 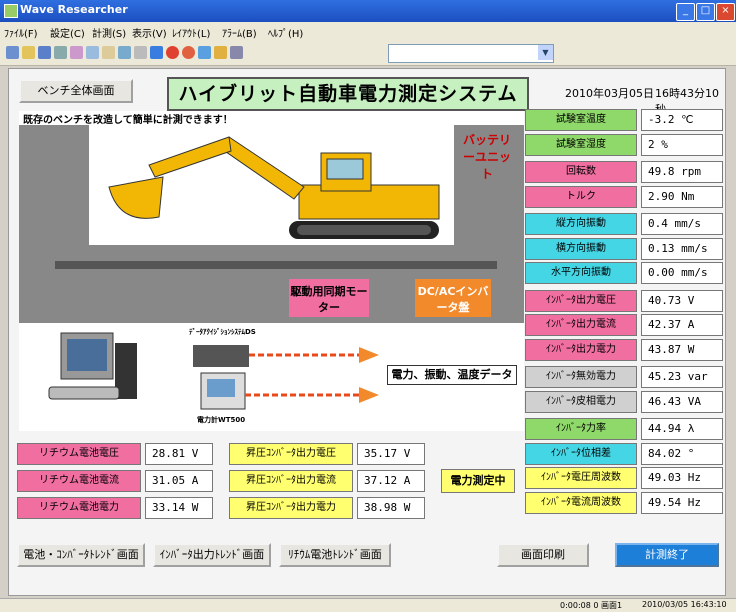 I want to click on motor-label: 駆動用同期モーター, so click(x=329, y=298).